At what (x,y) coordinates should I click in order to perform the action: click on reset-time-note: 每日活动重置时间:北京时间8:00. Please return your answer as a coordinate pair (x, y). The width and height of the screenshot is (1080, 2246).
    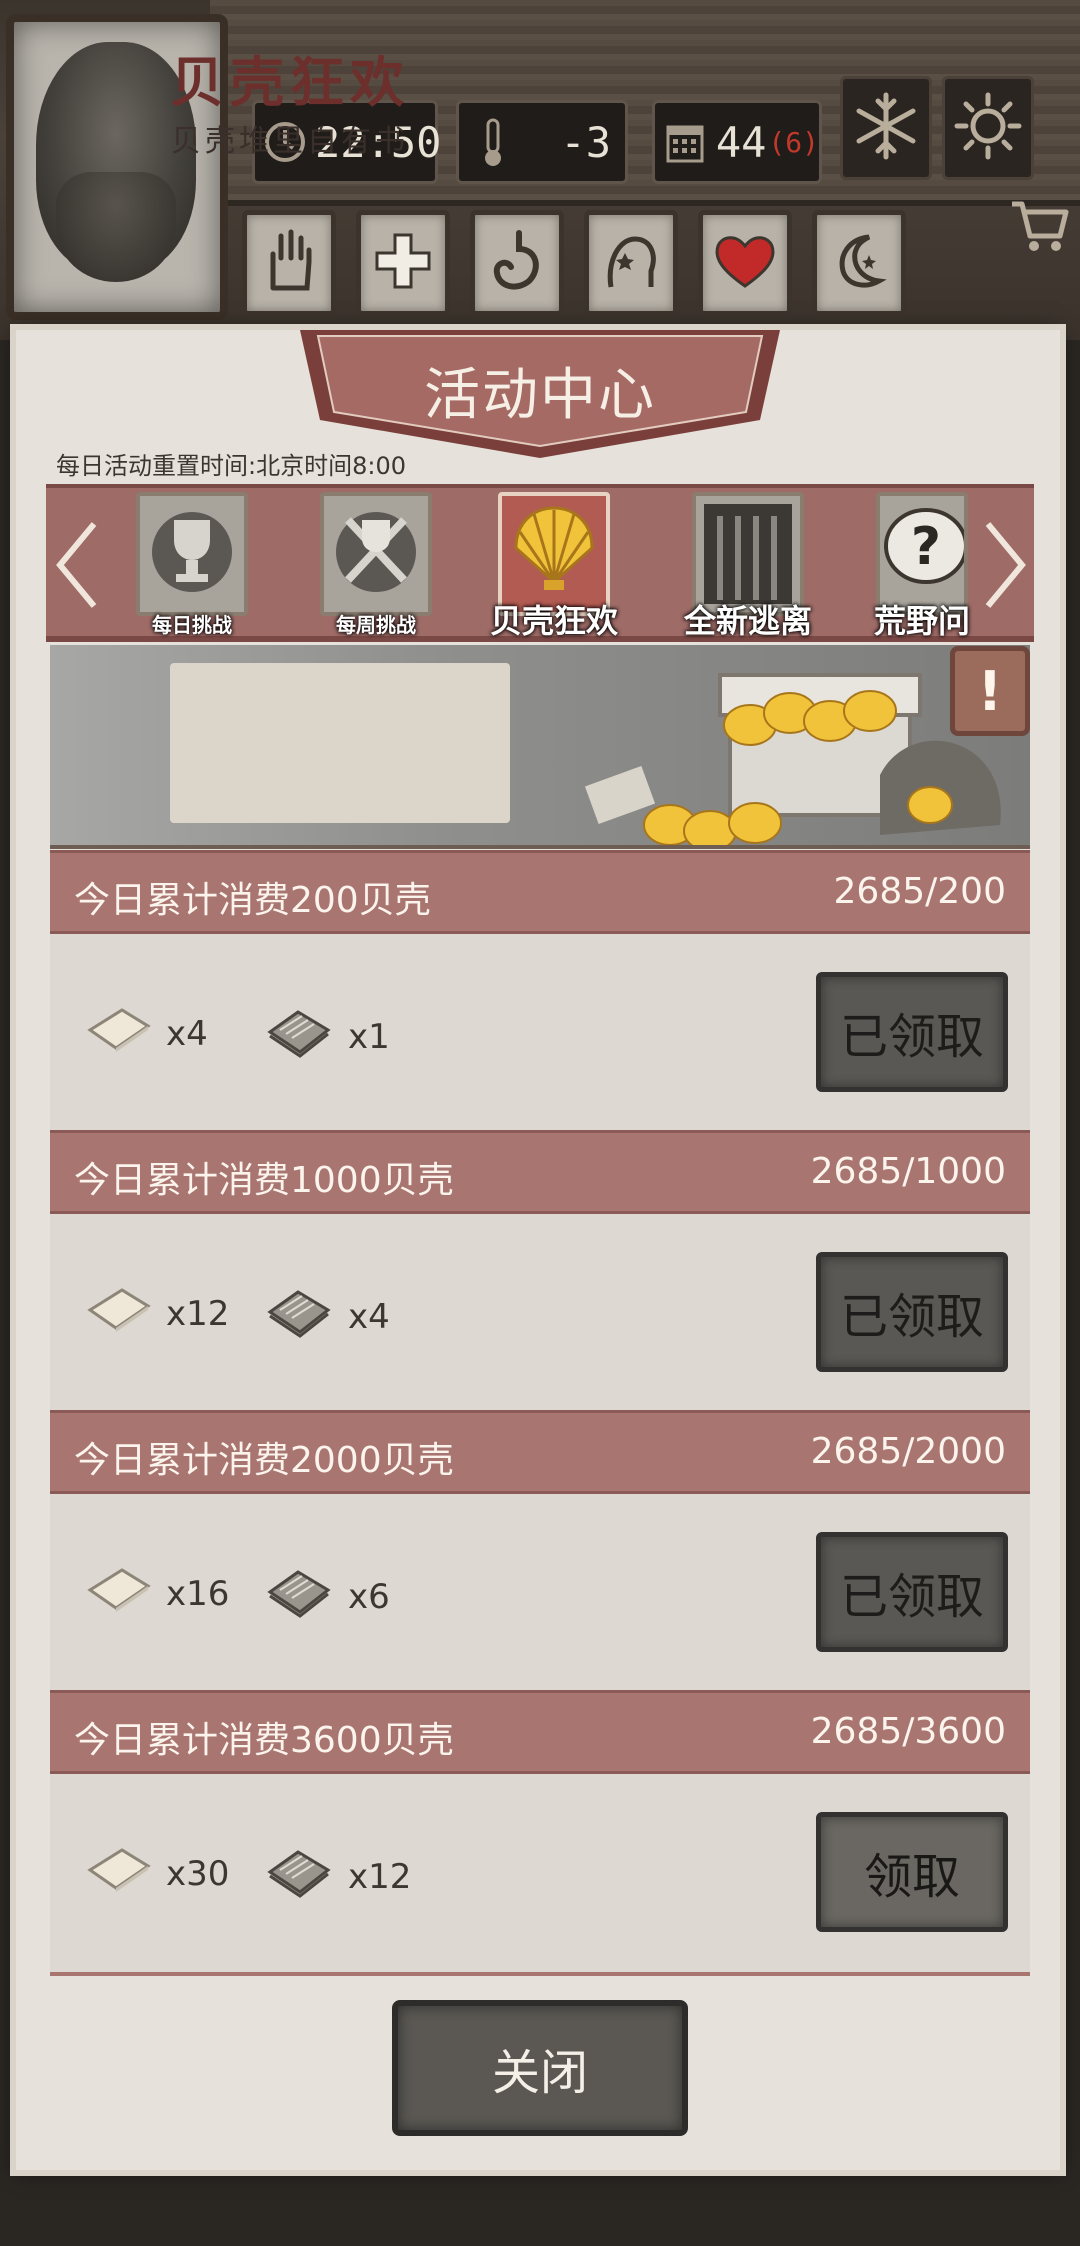
    Looking at the image, I should click on (231, 466).